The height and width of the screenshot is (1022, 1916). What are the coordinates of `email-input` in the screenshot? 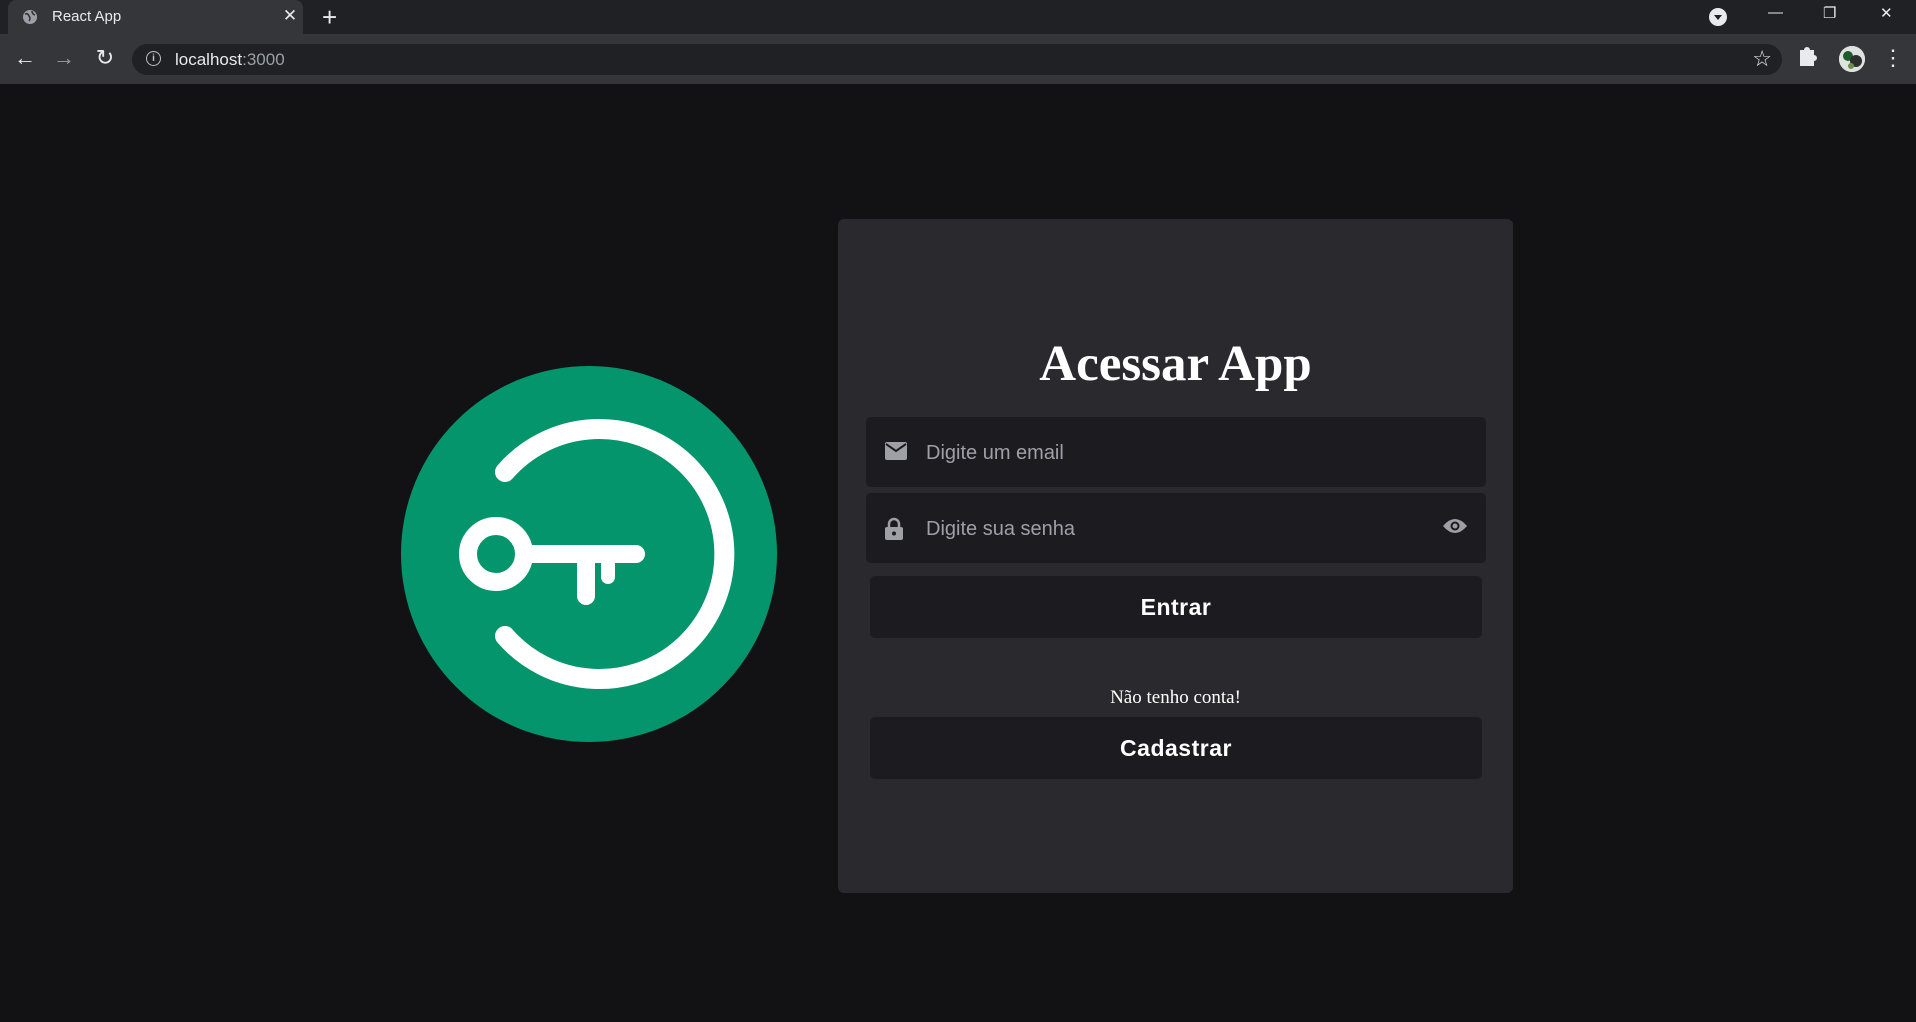 It's located at (1166, 453).